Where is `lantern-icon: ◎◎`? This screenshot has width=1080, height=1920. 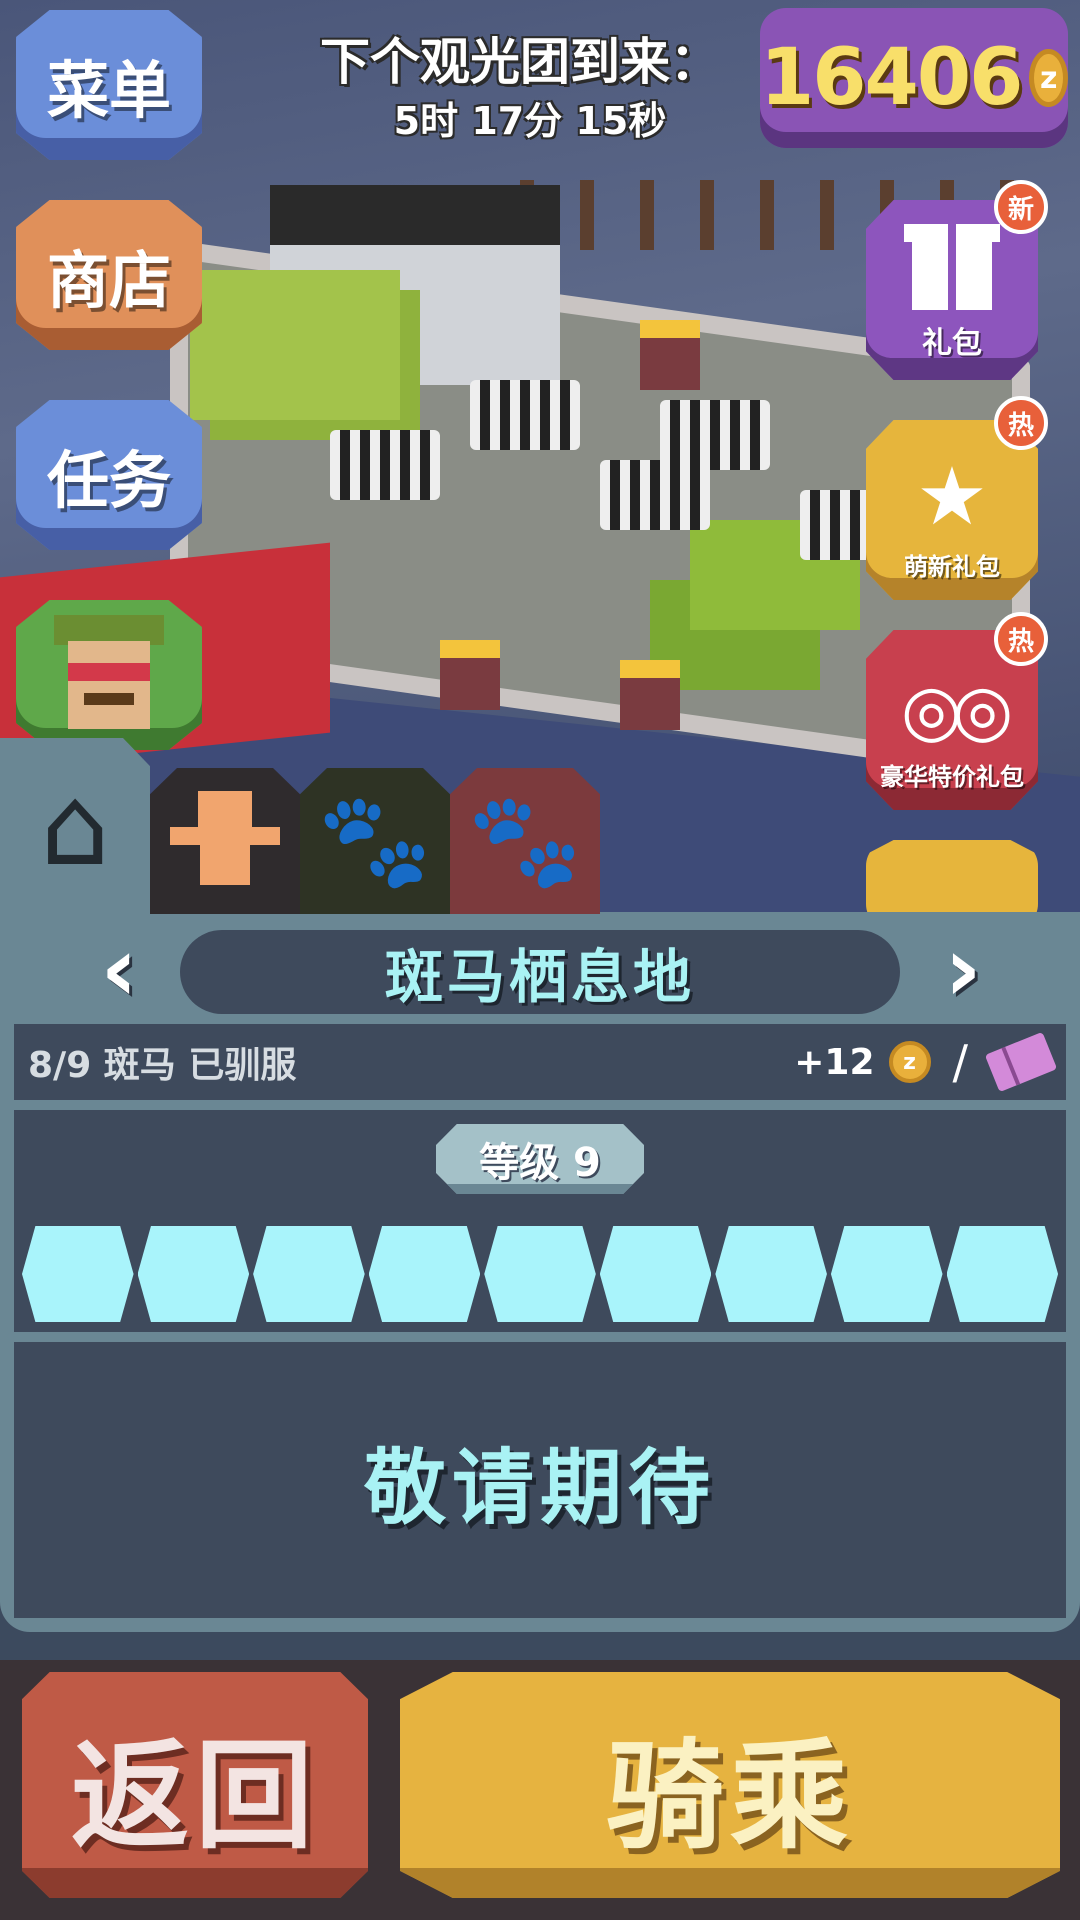
lantern-icon: ◎◎ is located at coordinates (956, 710).